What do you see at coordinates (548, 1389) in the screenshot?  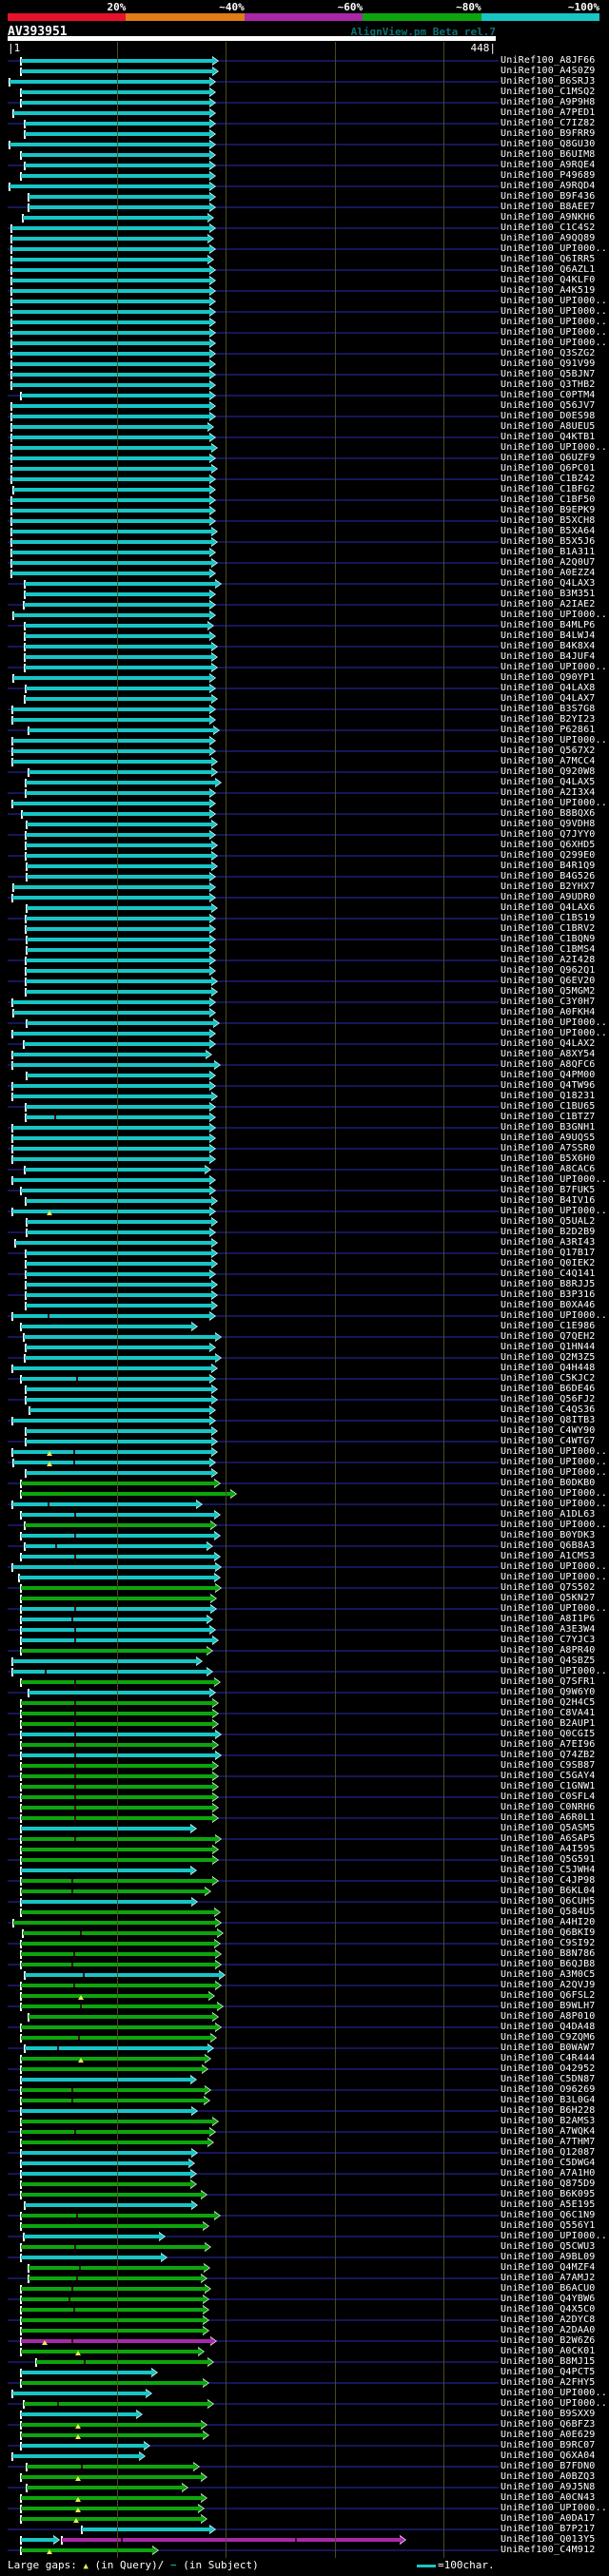 I see `hit-label: UniRef100_B6DE46` at bounding box center [548, 1389].